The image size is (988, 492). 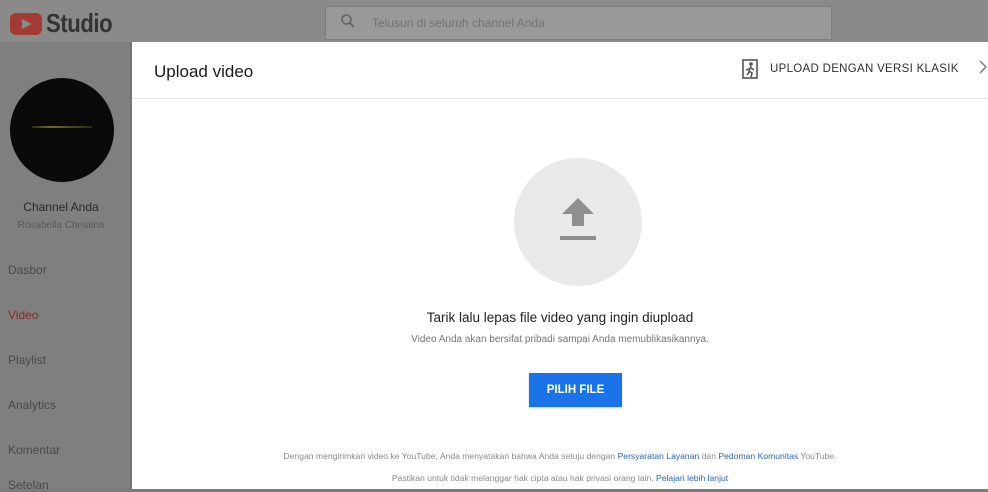 I want to click on sidebar-item-dasbor: Dasbor, so click(x=27, y=270).